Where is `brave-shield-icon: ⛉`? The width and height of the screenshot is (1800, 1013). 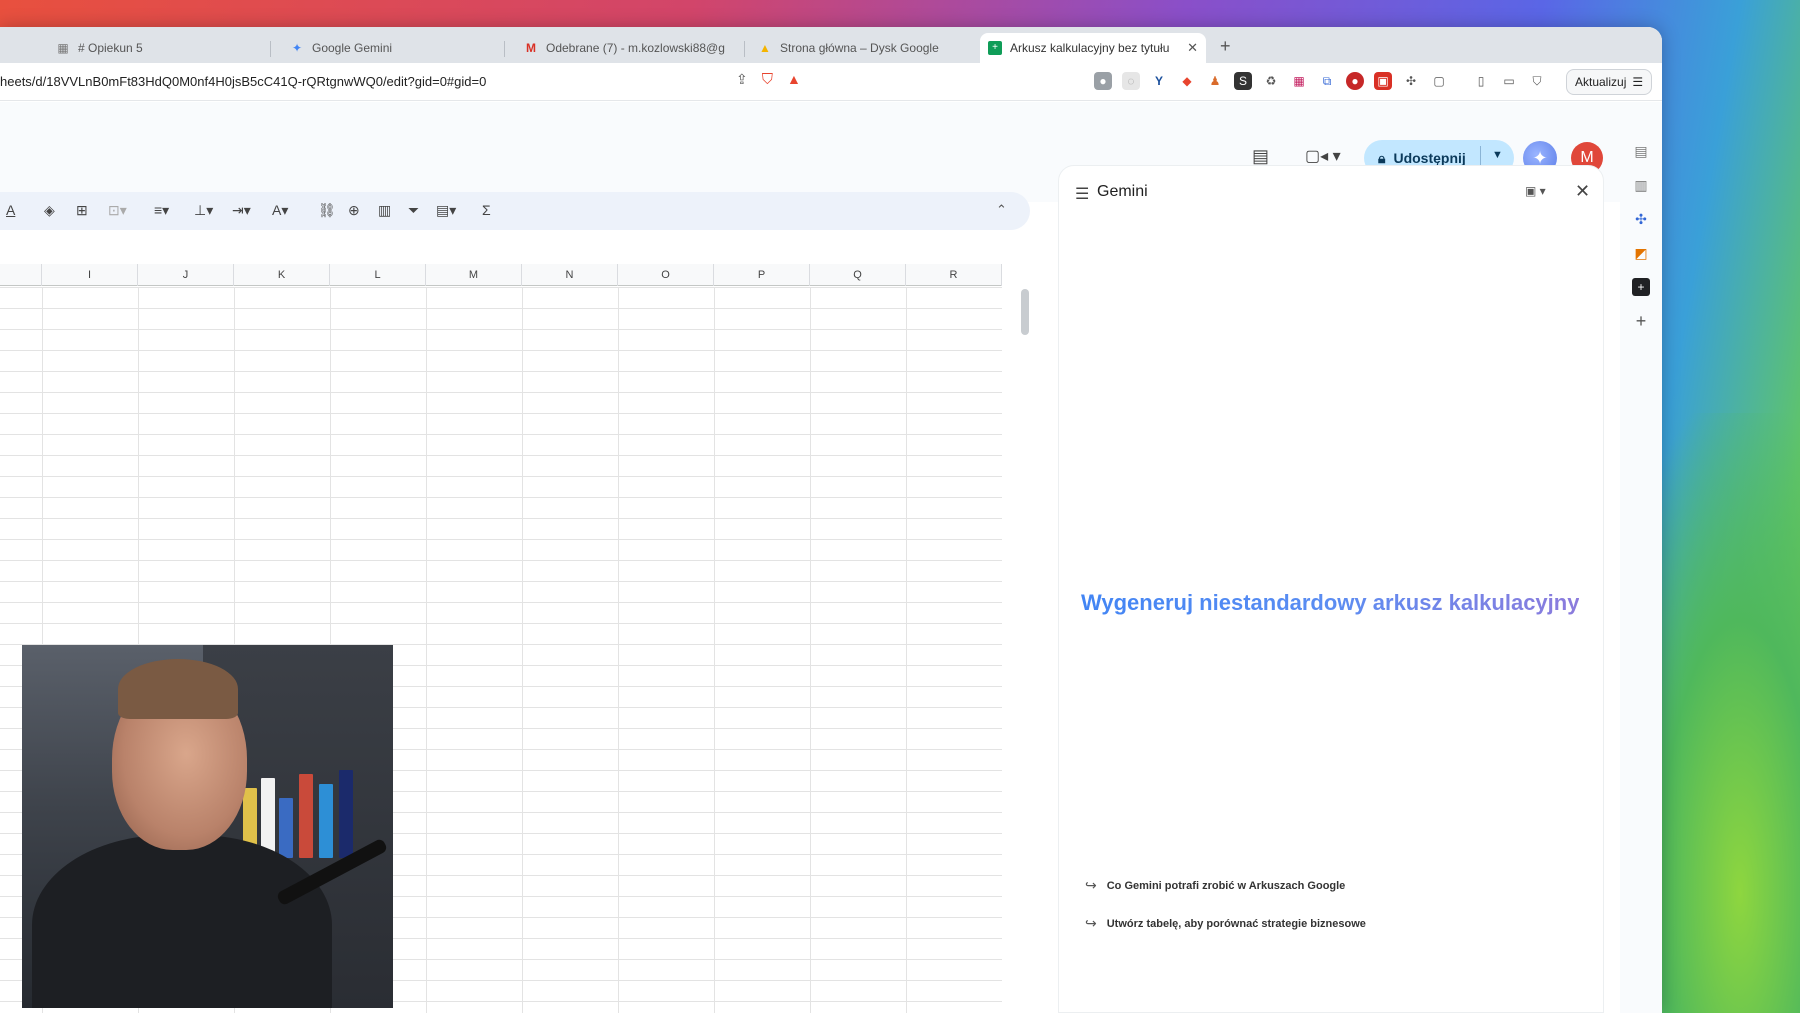 brave-shield-icon: ⛉ is located at coordinates (767, 79).